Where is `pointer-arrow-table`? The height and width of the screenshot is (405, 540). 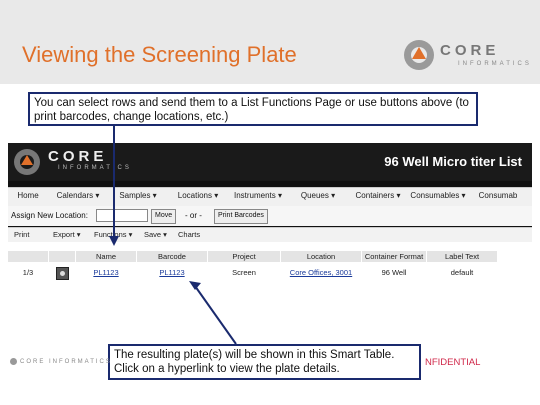
pointer-arrow-table is located at coordinates (195, 285).